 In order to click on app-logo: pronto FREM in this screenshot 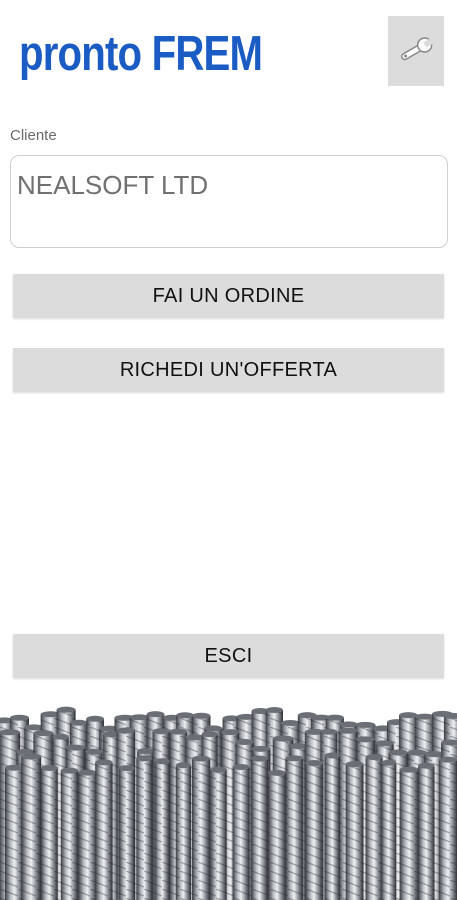, I will do `click(141, 54)`.